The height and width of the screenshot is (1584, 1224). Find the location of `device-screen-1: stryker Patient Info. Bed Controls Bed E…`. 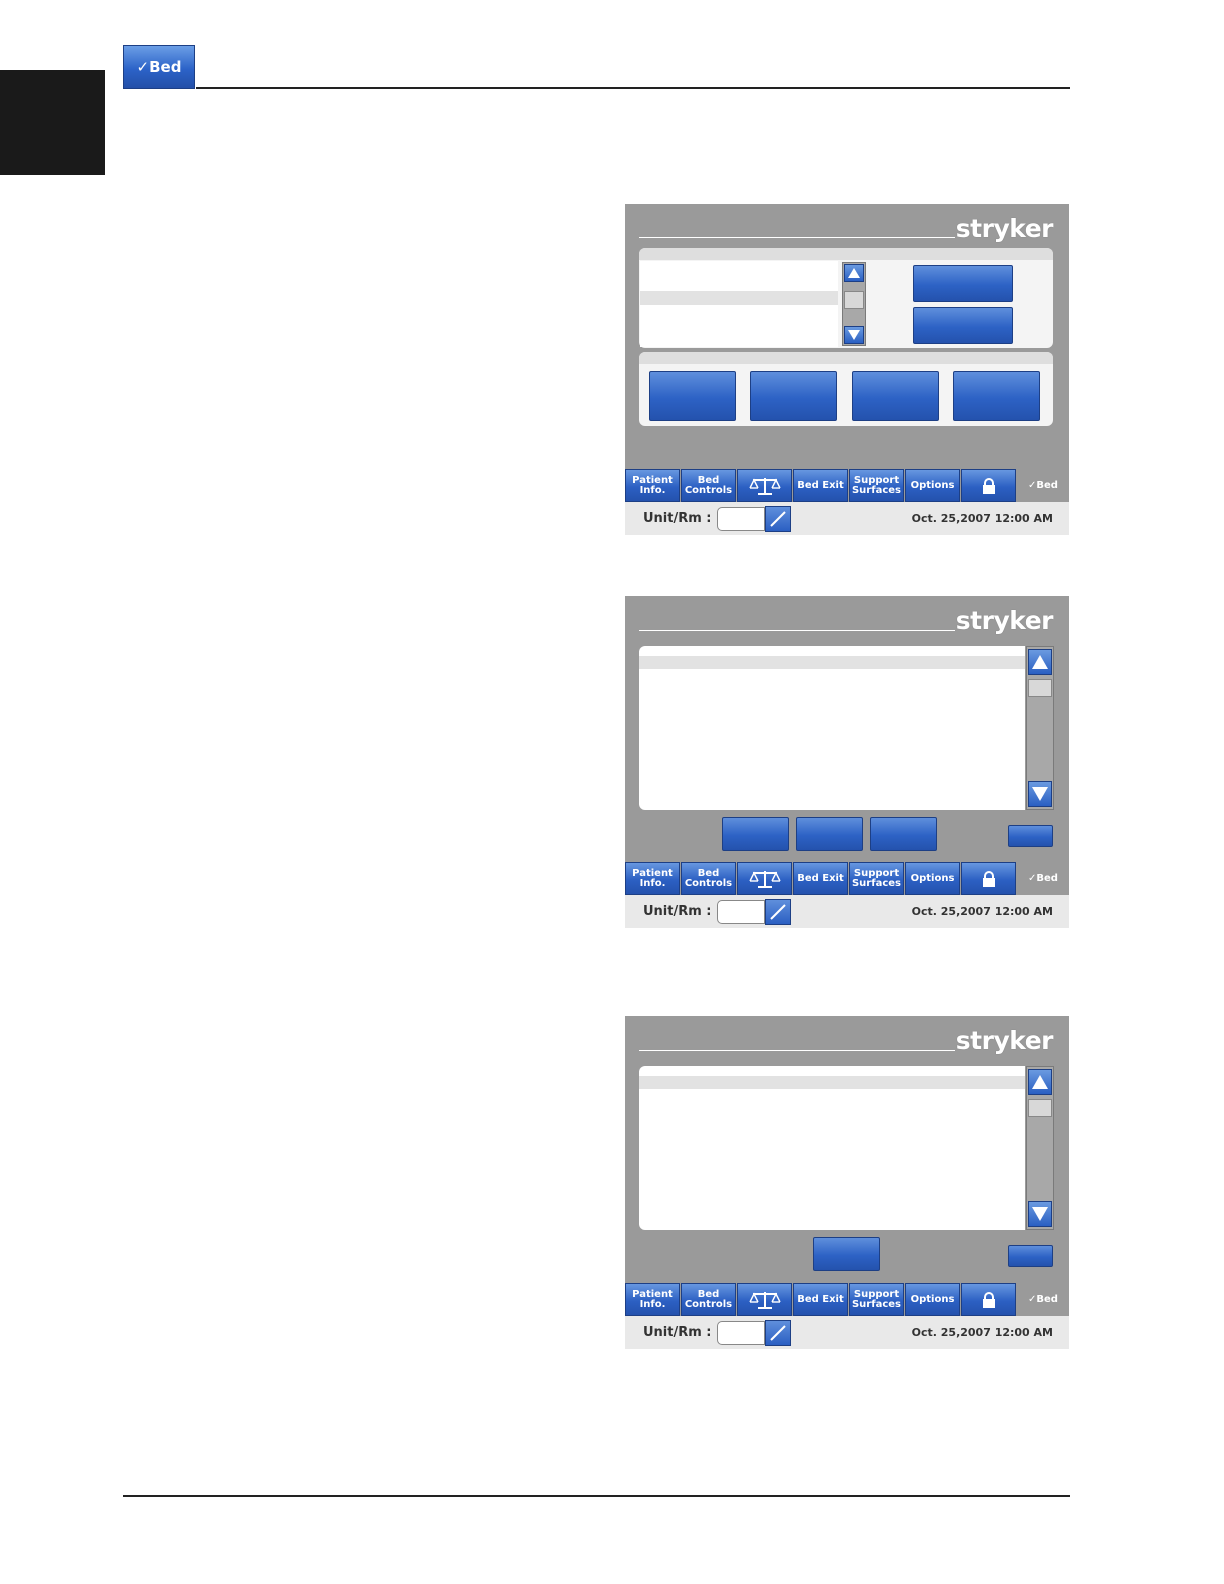

device-screen-1: stryker Patient Info. Bed Controls Bed E… is located at coordinates (847, 369).